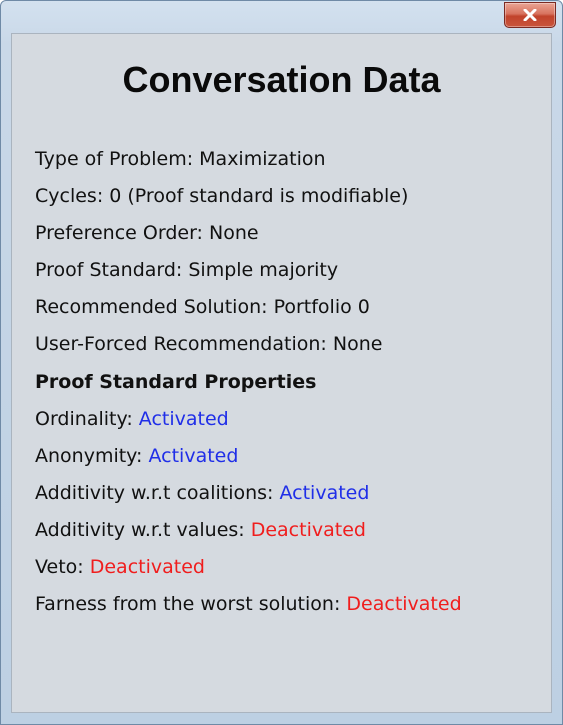 This screenshot has width=563, height=725. I want to click on info-row-cycles: Cycles: 0 (Proof standard is modifiable), so click(248, 196).